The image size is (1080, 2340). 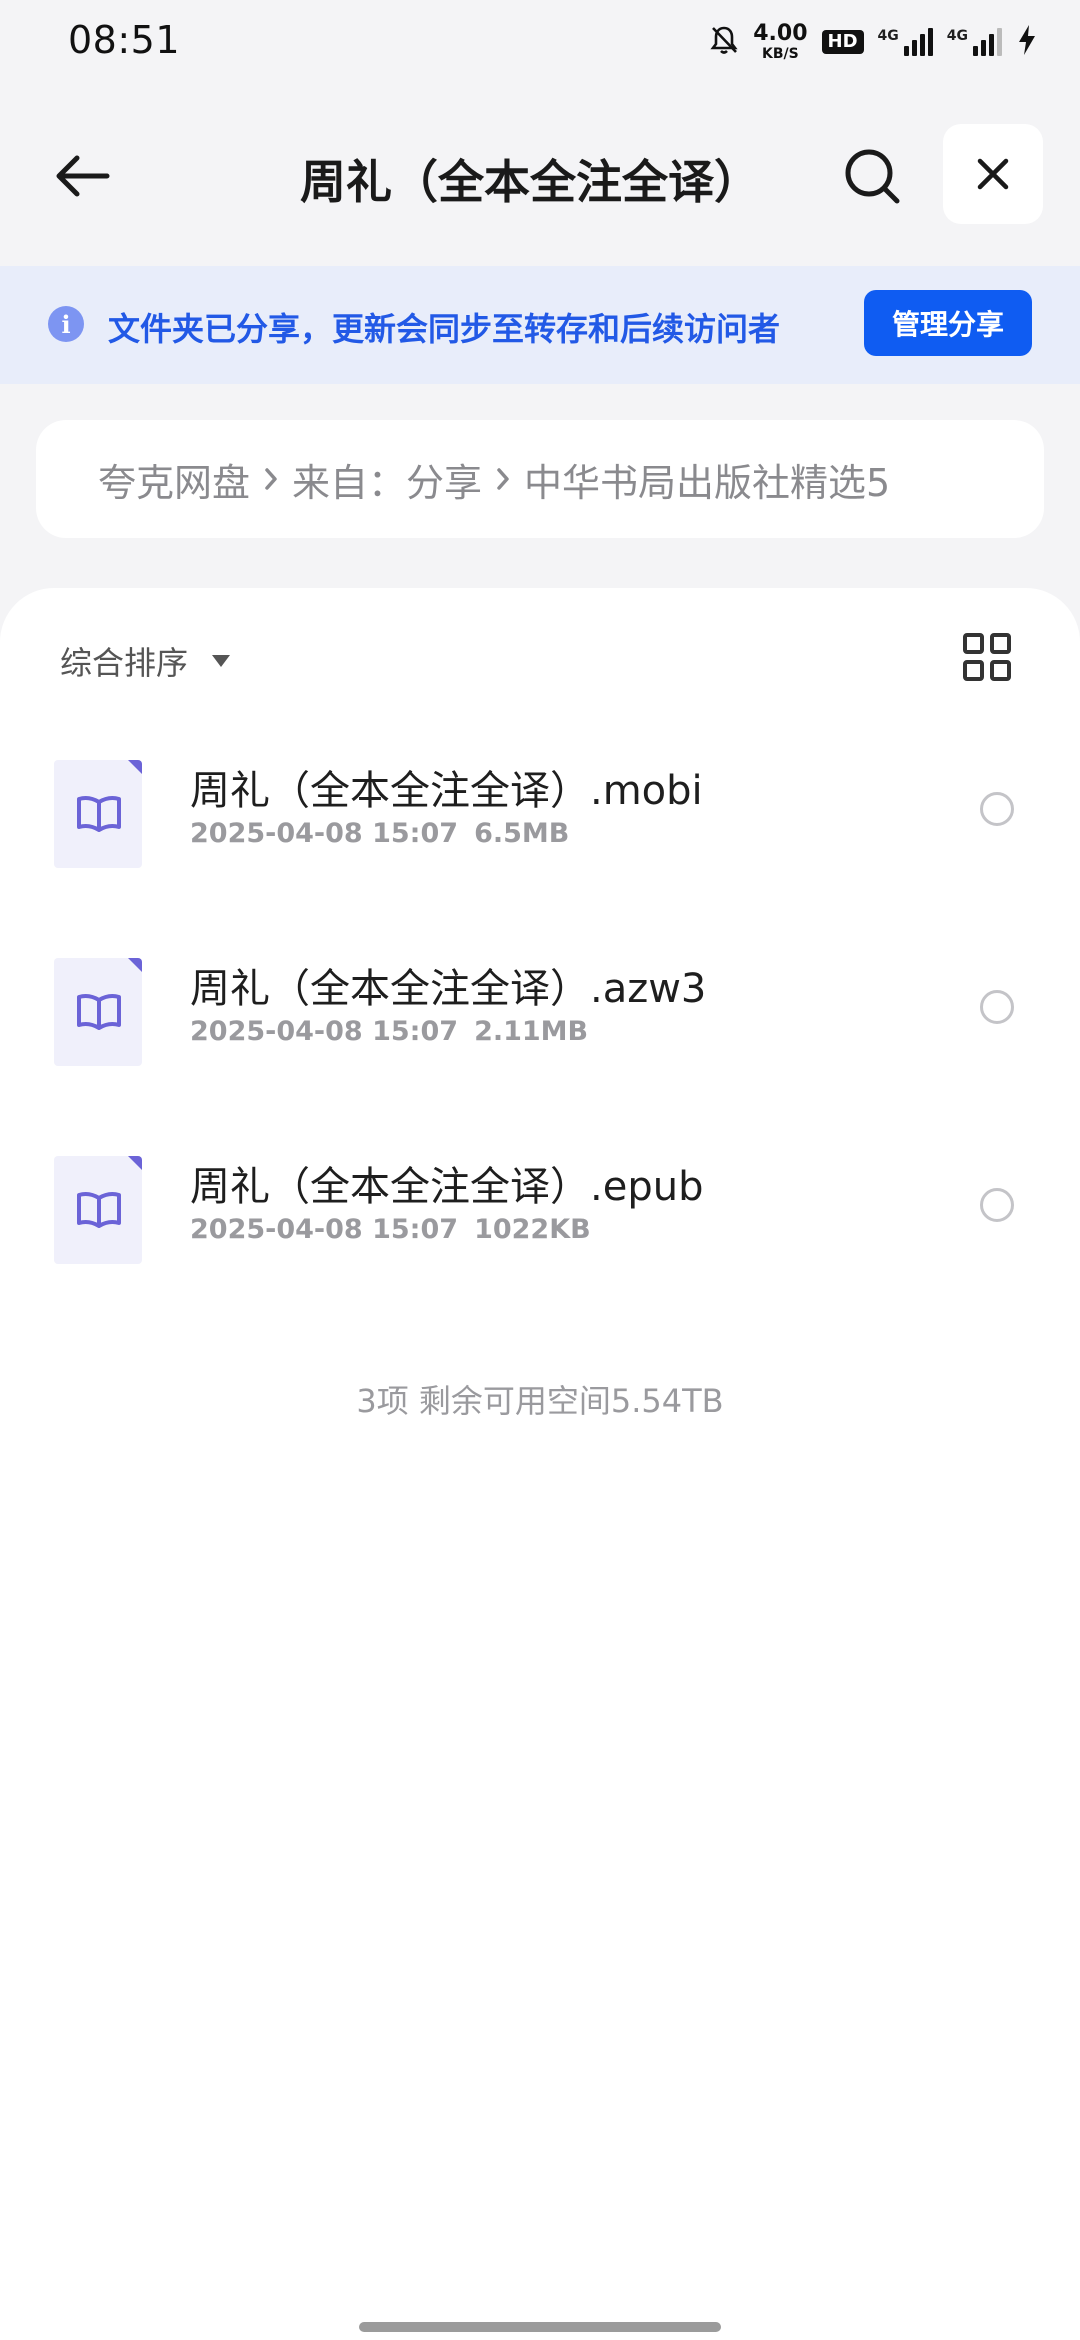 I want to click on back-button, so click(x=82, y=176).